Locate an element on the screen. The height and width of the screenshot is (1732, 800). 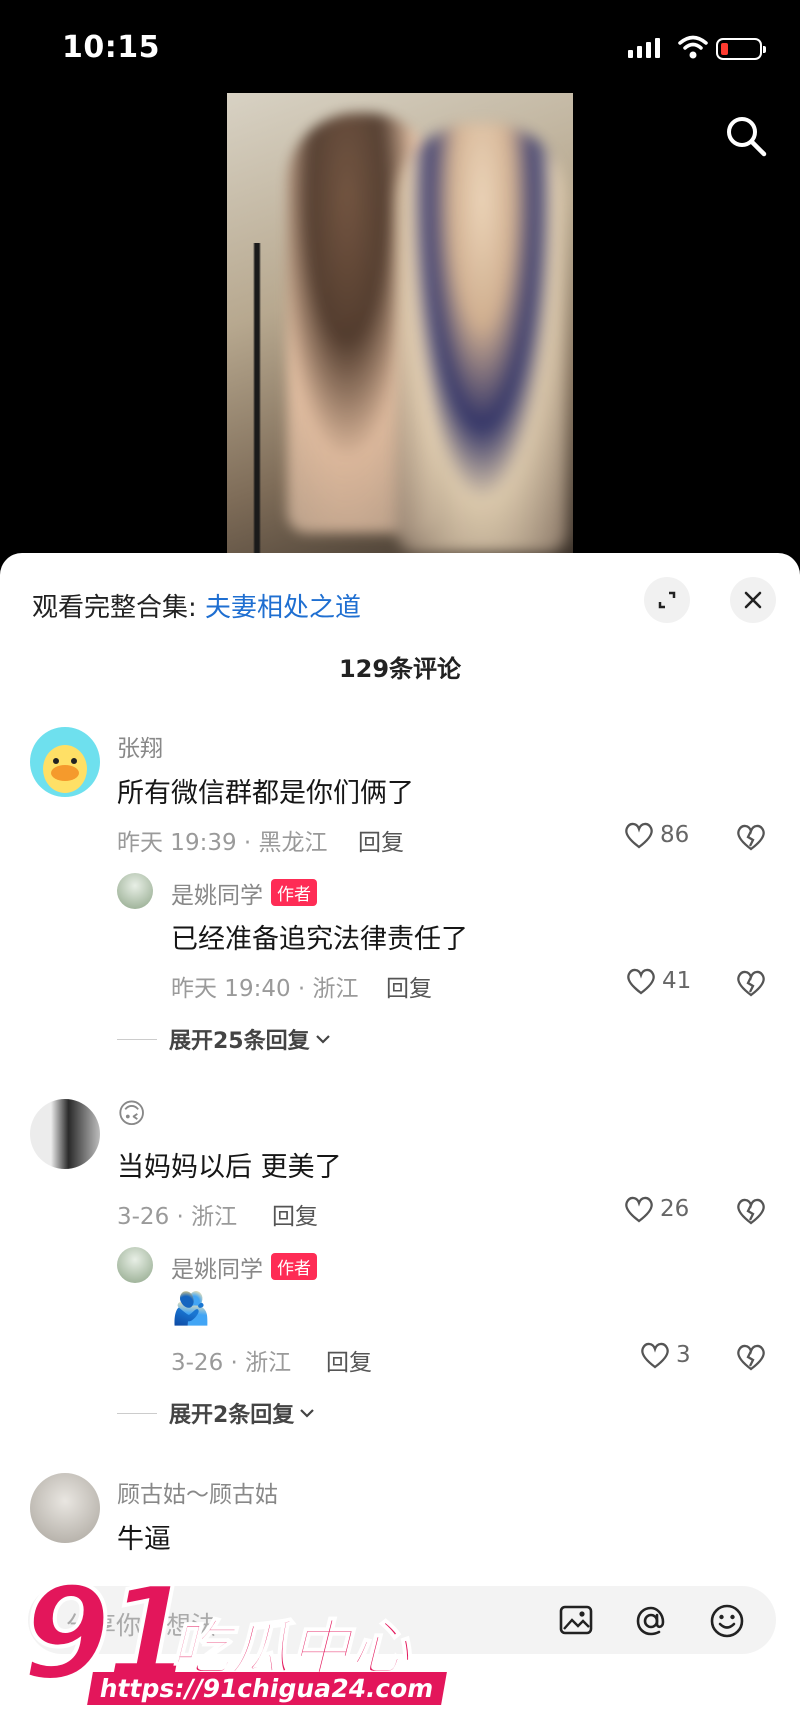
comment-meta: 3-26 · 浙江 is located at coordinates (177, 1217).